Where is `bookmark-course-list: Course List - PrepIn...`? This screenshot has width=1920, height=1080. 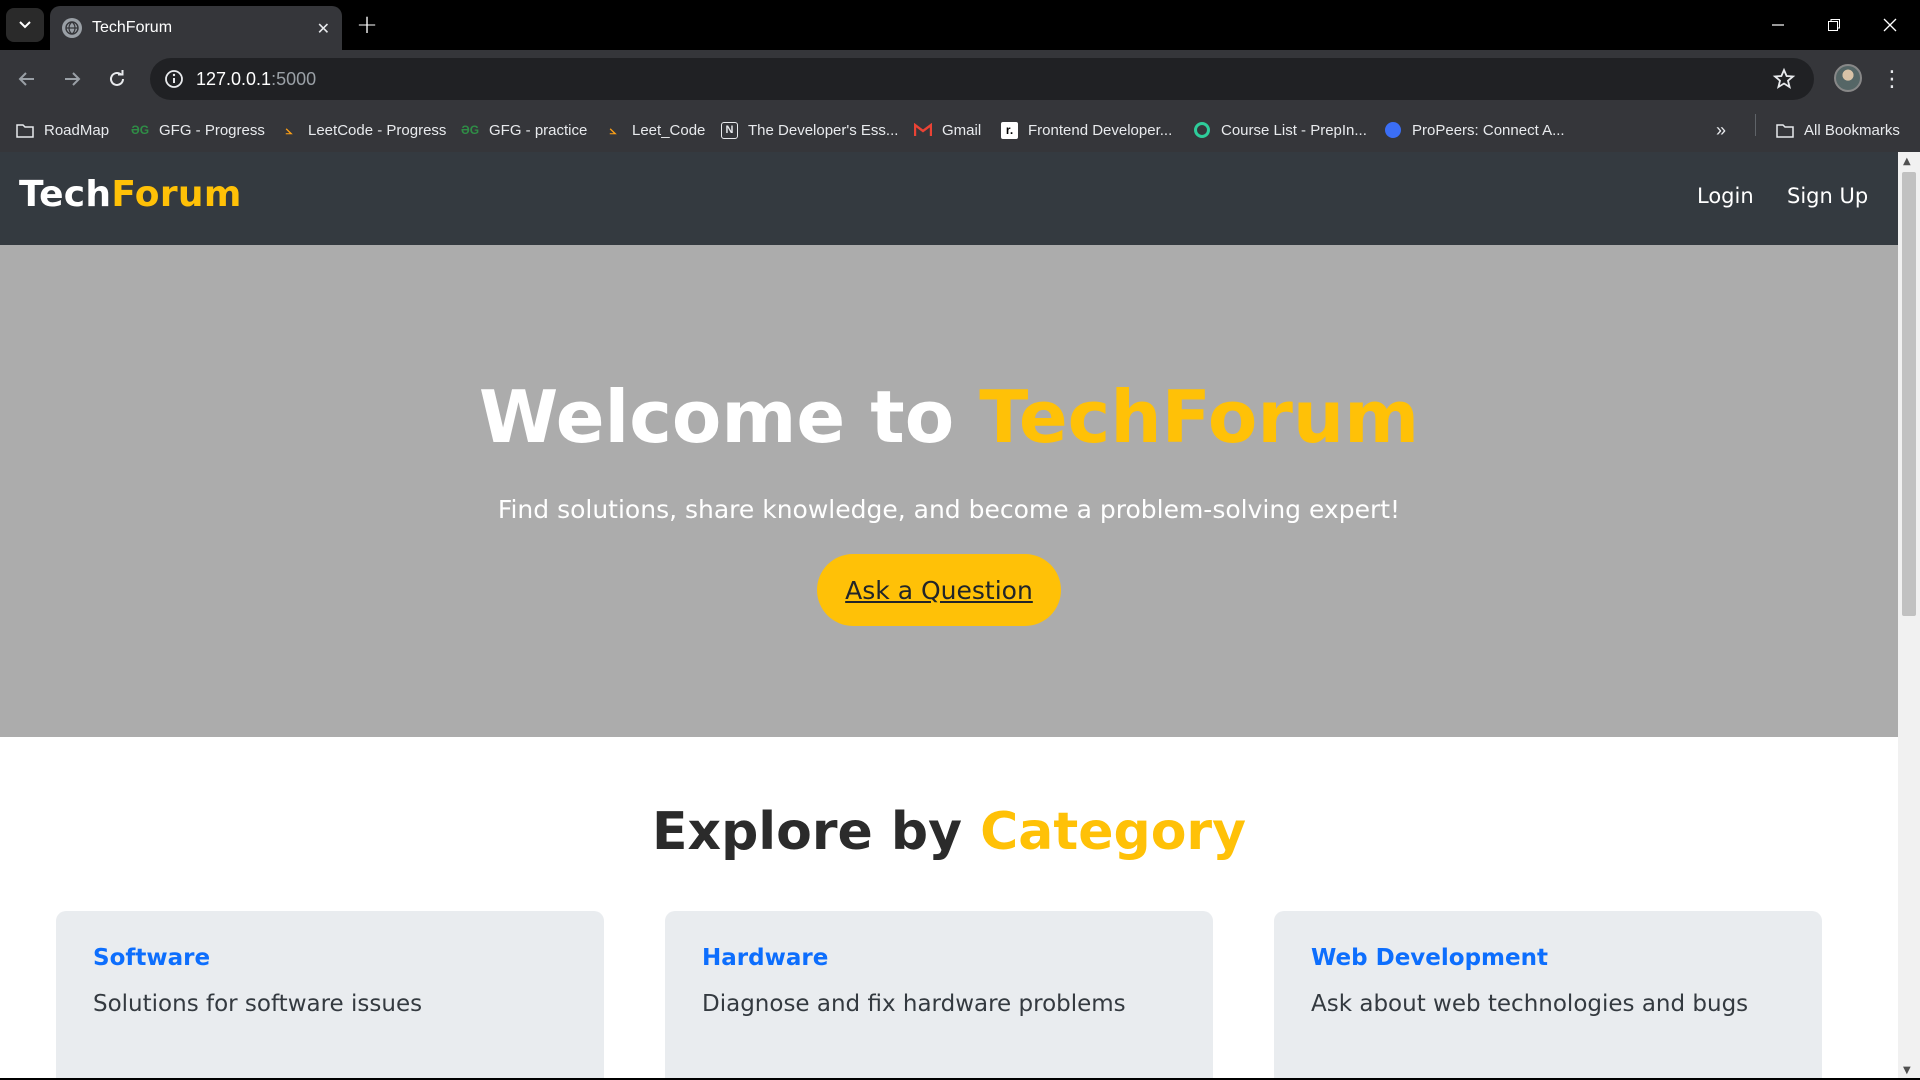
bookmark-course-list: Course List - PrepIn... is located at coordinates (1280, 130).